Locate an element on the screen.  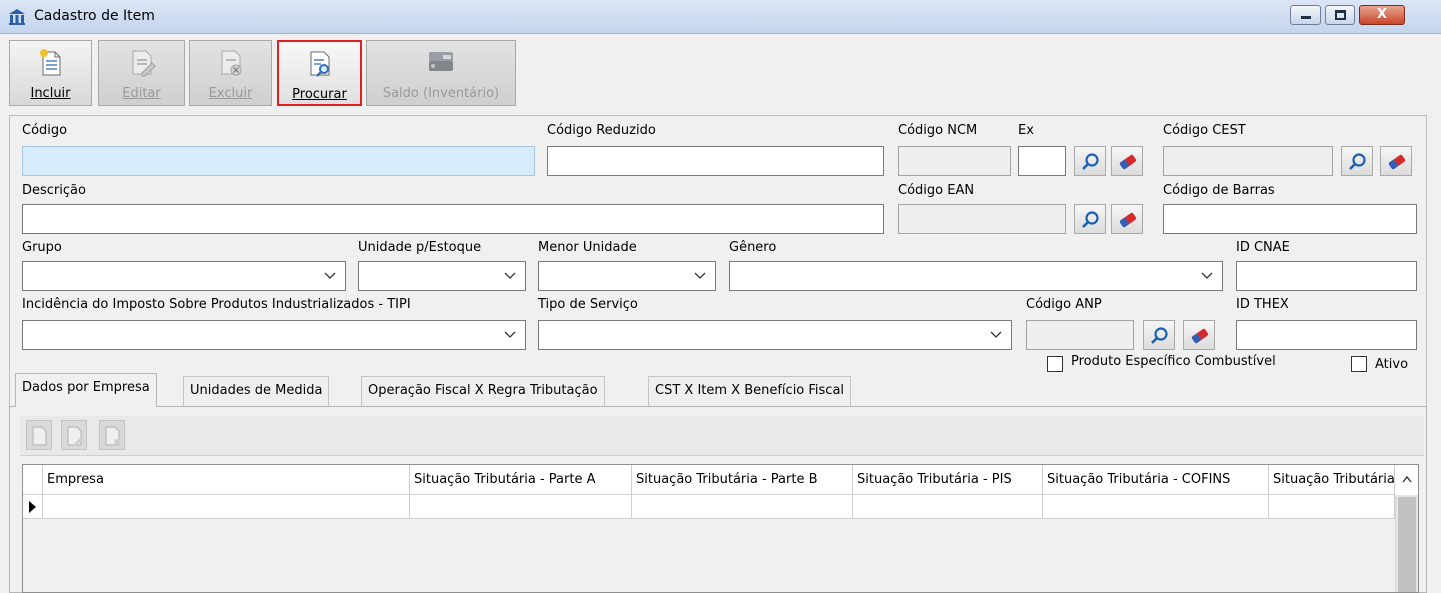
codigo-reduzido-input is located at coordinates (715, 161).